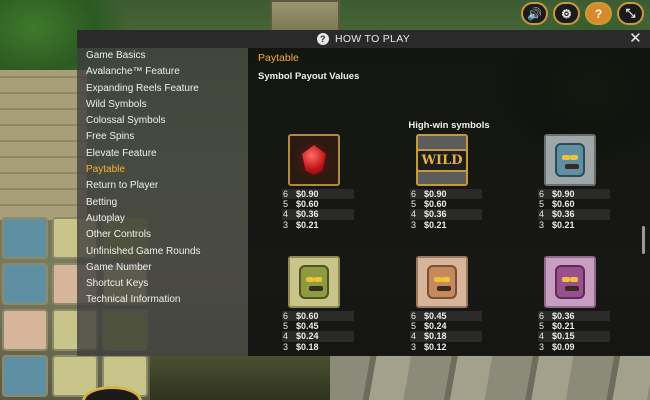 The width and height of the screenshot is (650, 400). Describe the element at coordinates (534, 13) in the screenshot. I see `sound-button: 🔊` at that location.